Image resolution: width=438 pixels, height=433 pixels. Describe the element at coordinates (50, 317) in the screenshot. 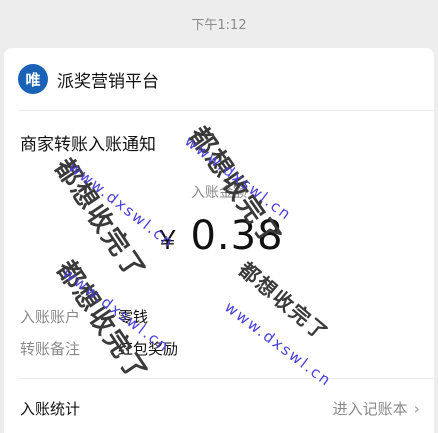

I see `detail-label: 入账账户` at that location.